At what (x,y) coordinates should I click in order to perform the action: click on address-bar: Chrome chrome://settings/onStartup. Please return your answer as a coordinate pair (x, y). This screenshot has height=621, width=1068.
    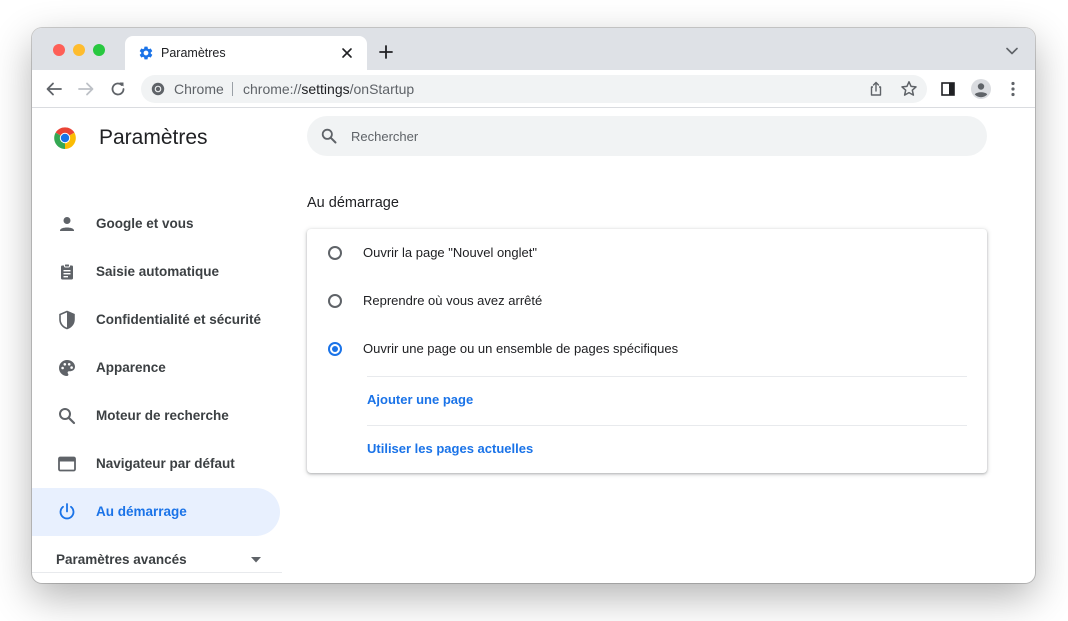
    Looking at the image, I should click on (534, 89).